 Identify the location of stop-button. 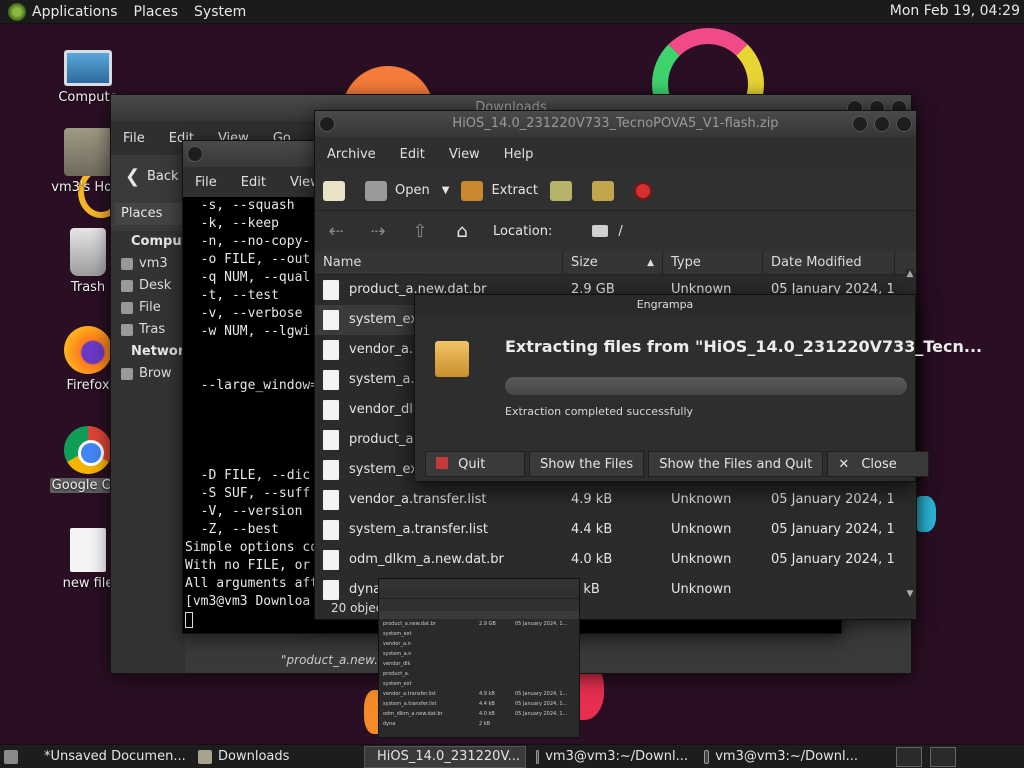
(647, 190).